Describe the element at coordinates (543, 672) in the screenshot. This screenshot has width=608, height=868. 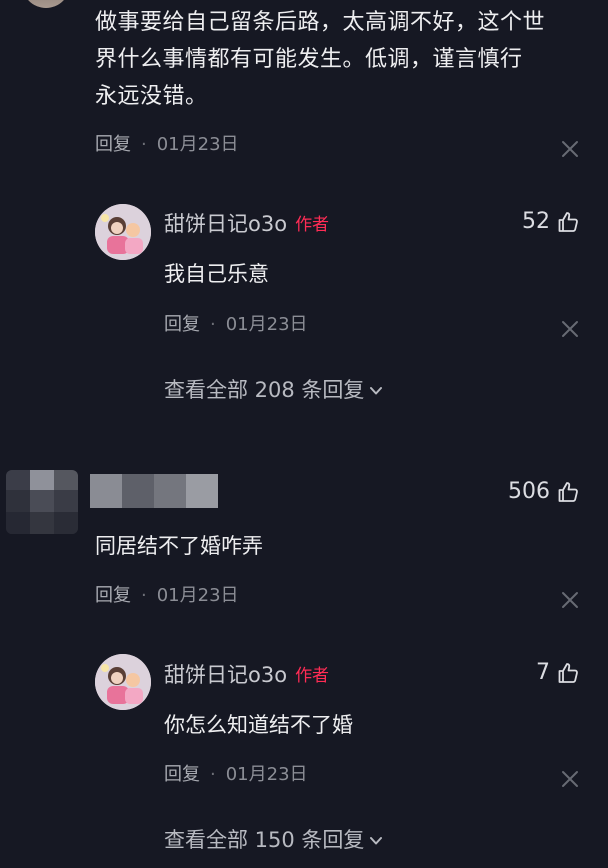
I see `like-count: 7` at that location.